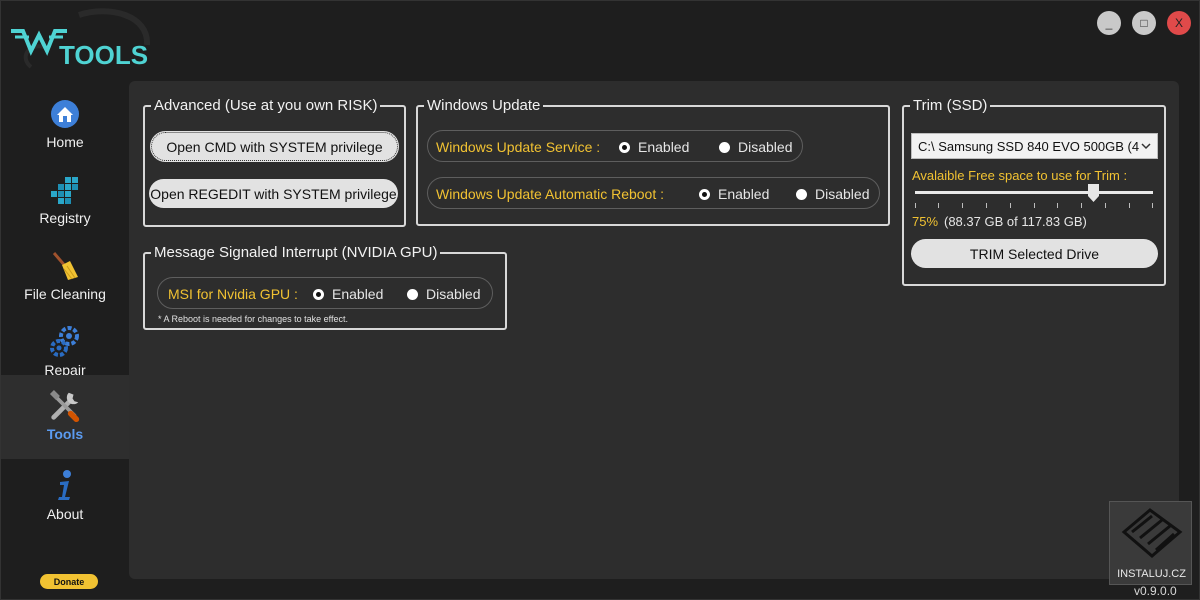 The height and width of the screenshot is (600, 1200). Describe the element at coordinates (1155, 591) in the screenshot. I see `version-label: v0.9.0.0` at that location.